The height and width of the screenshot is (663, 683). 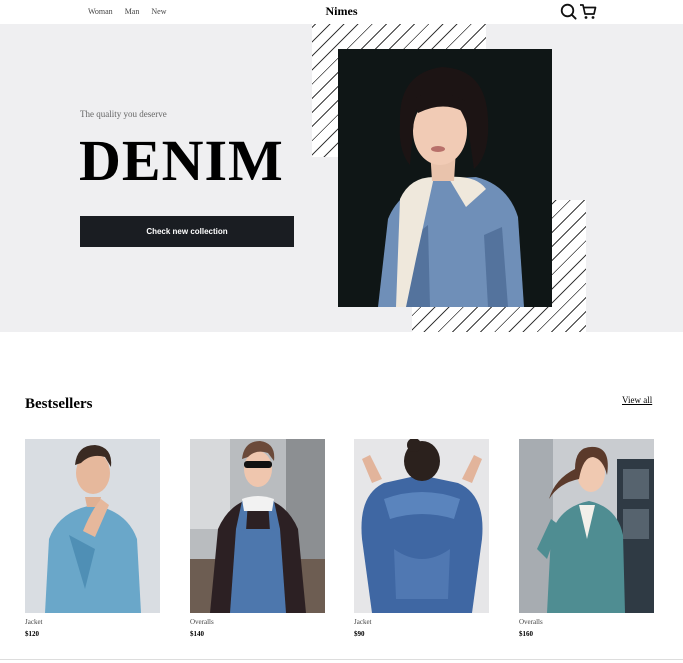 I want to click on brand-logo: Nimes, so click(x=342, y=11).